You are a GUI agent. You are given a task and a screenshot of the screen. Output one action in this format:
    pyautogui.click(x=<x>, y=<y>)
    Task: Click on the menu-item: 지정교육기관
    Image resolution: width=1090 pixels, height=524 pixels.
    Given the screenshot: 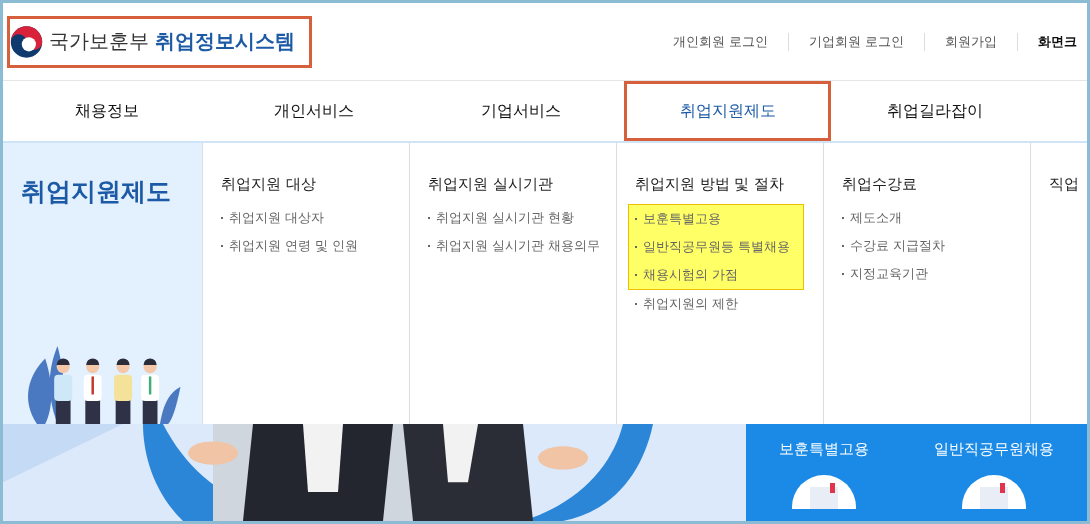 What is the action you would take?
    pyautogui.click(x=936, y=274)
    